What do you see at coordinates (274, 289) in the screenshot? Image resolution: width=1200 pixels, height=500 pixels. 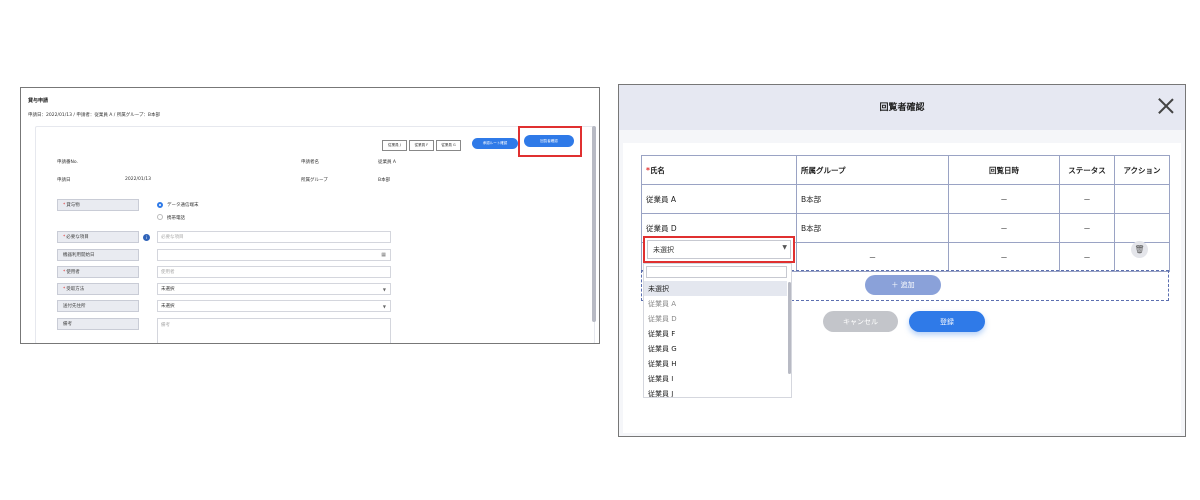 I see `receipt-method-select: 未選択 ▼` at bounding box center [274, 289].